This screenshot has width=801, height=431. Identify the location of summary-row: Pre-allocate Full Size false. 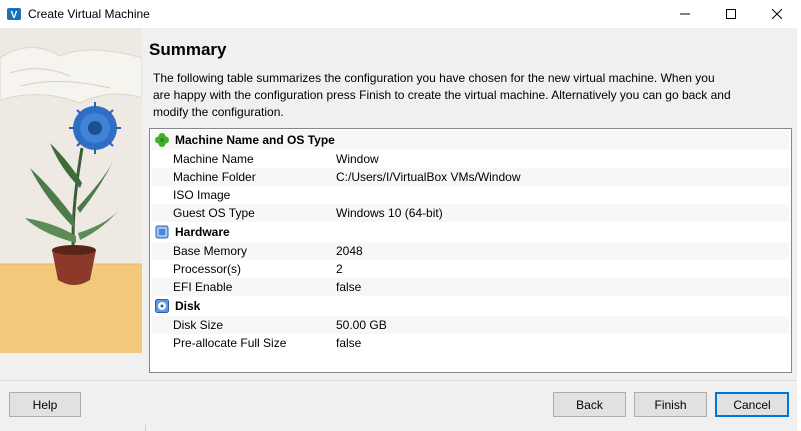
(470, 343).